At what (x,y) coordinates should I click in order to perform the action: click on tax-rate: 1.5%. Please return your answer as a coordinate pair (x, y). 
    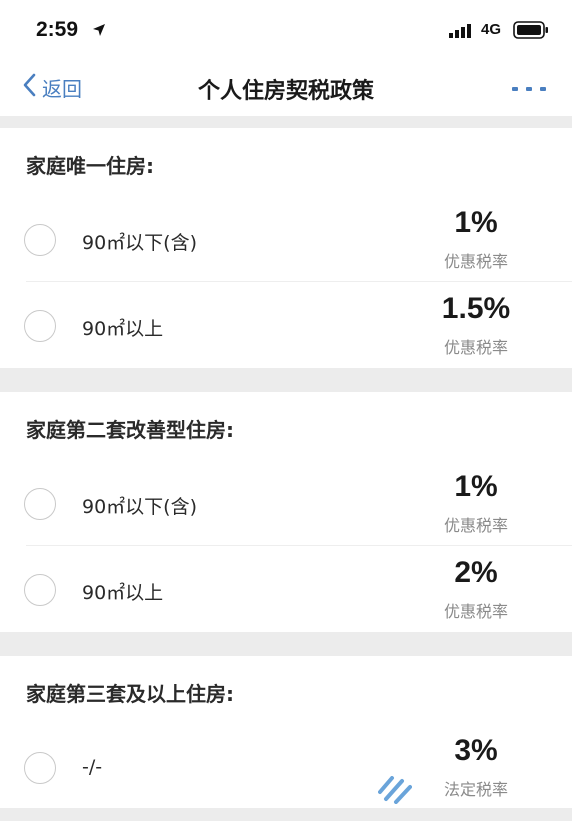
    Looking at the image, I should click on (476, 308).